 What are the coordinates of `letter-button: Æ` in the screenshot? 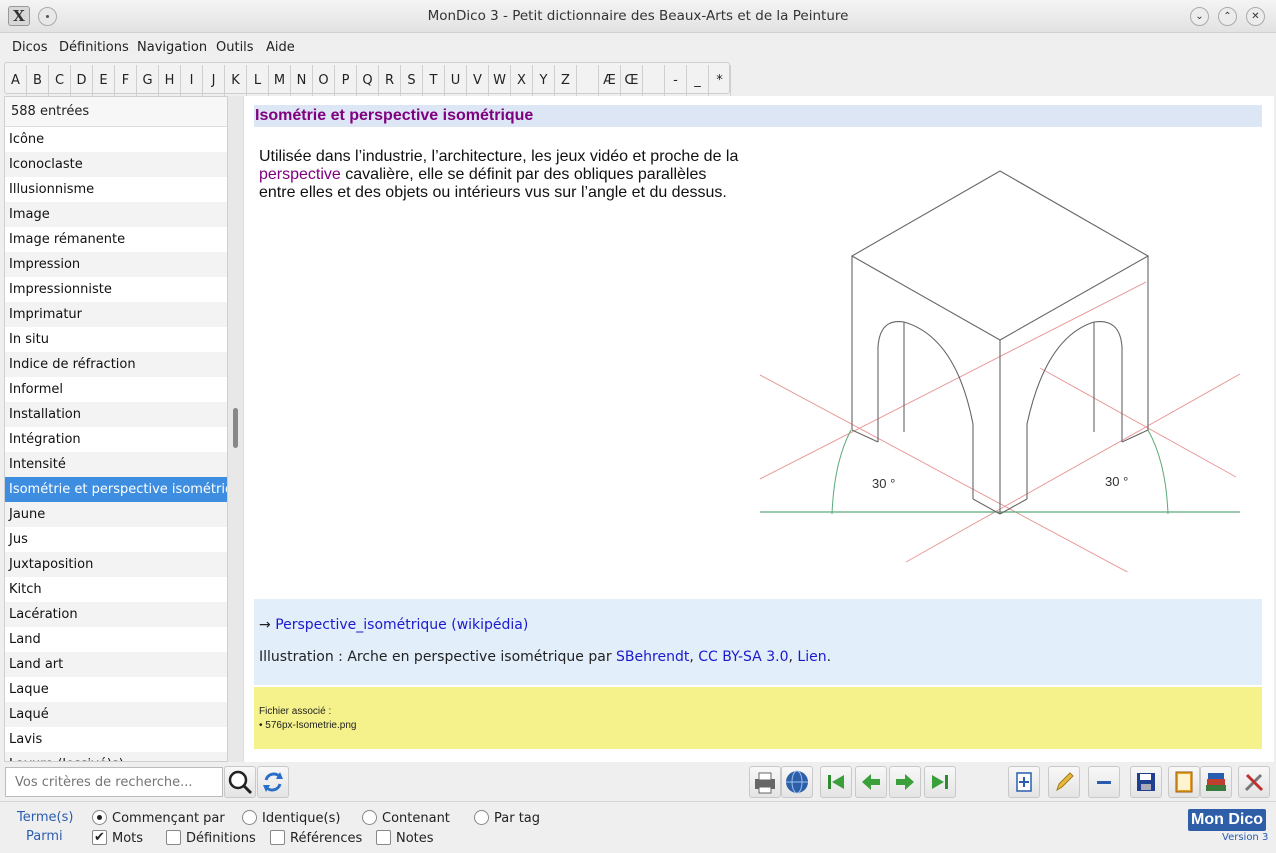 It's located at (610, 81).